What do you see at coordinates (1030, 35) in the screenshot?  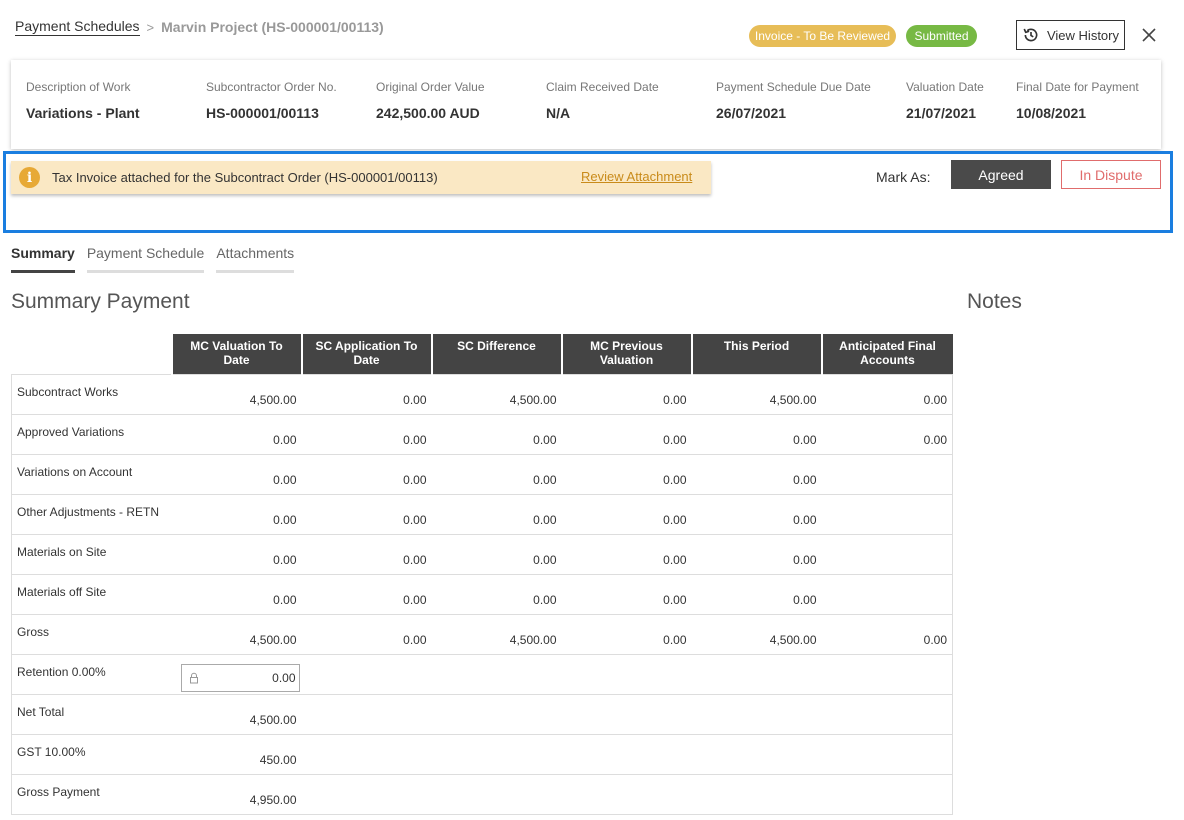 I see `history-icon` at bounding box center [1030, 35].